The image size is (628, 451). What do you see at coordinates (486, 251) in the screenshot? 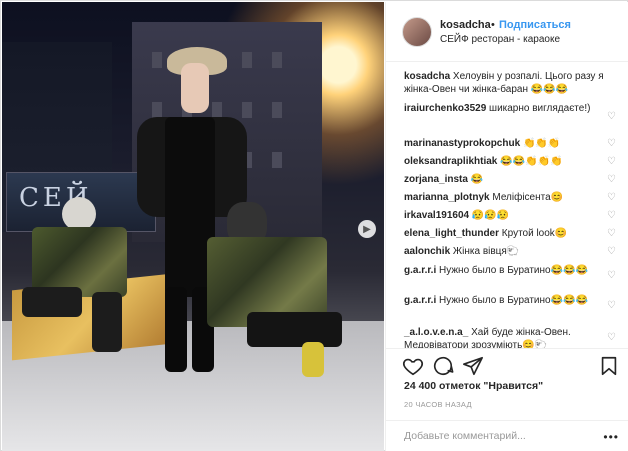
I see `comment-text: Жінка вівця🐑` at bounding box center [486, 251].